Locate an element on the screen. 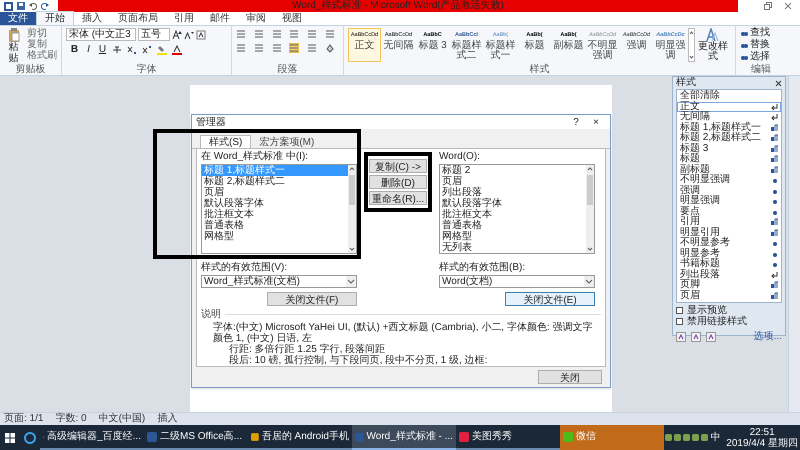  close-file-button: 关闭文件(E) is located at coordinates (550, 299).